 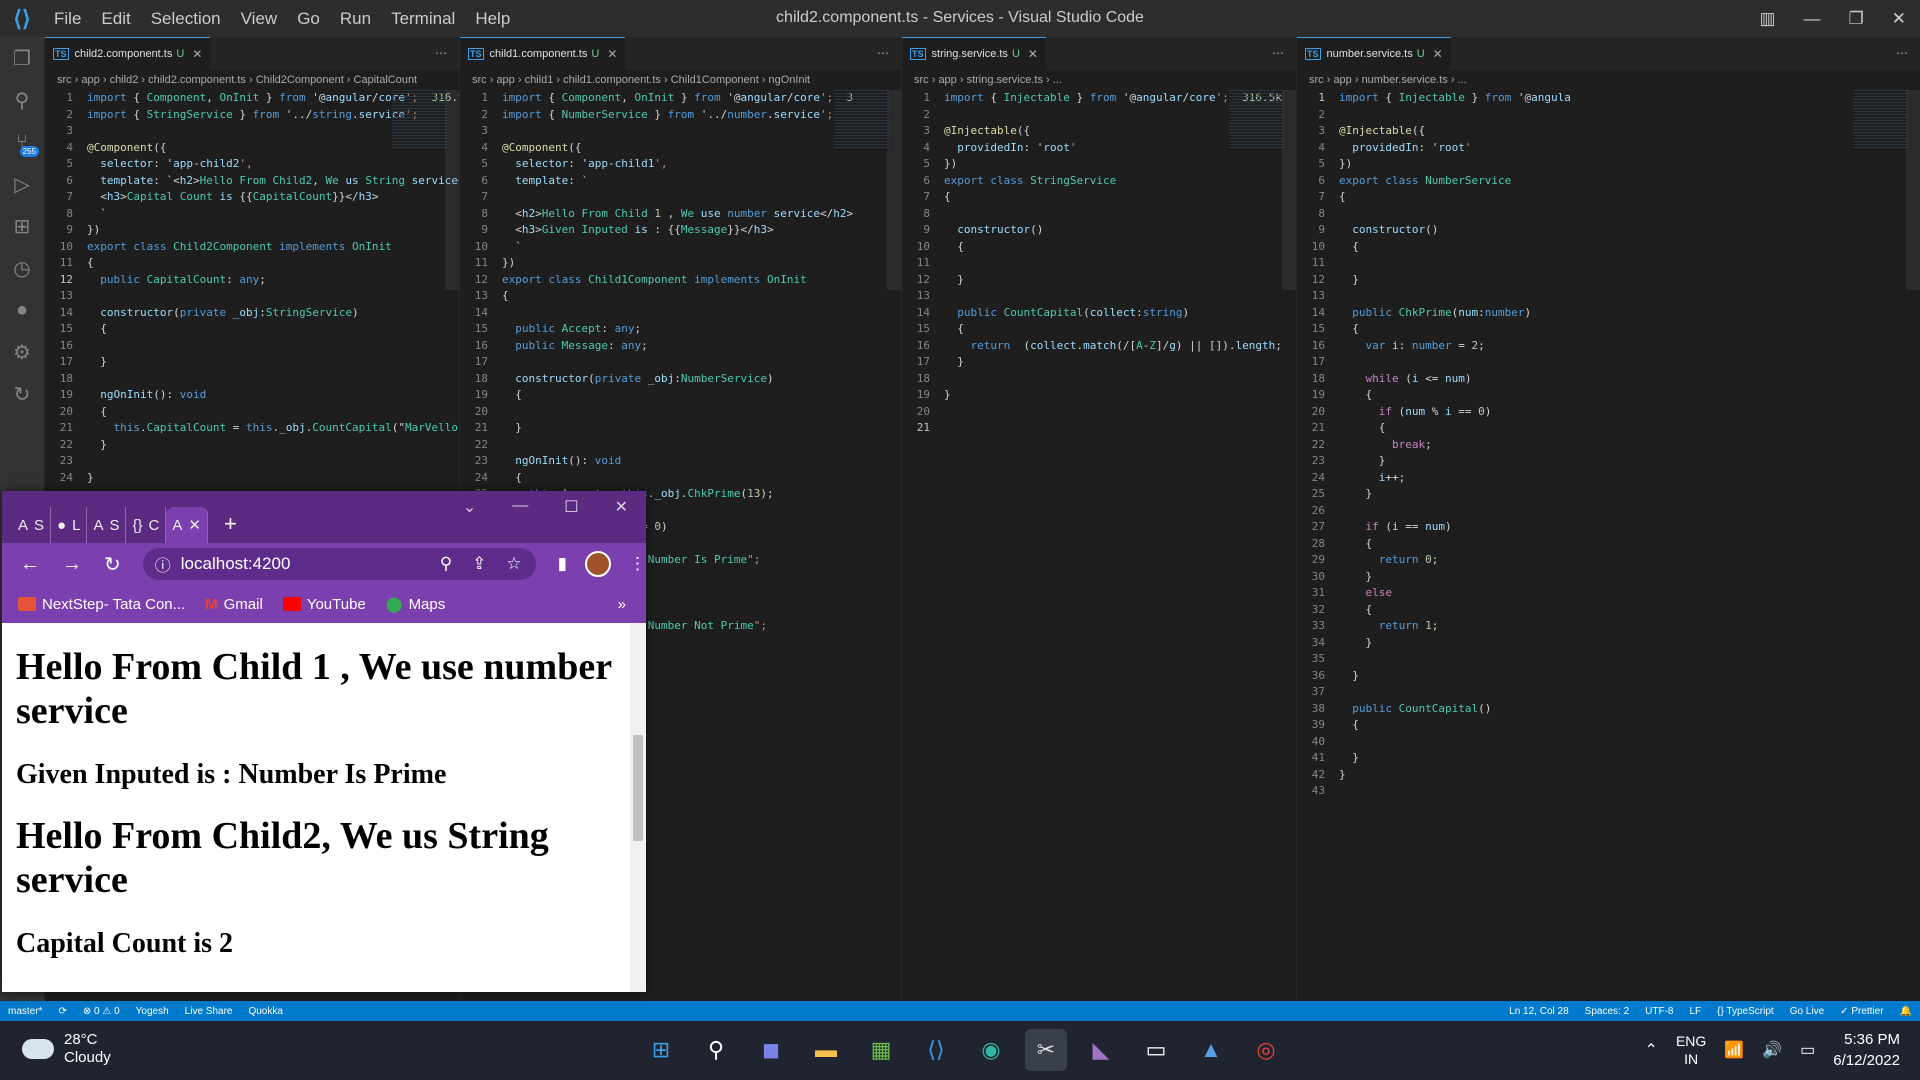 I want to click on teams-chat-icon: ◼, so click(x=771, y=1050).